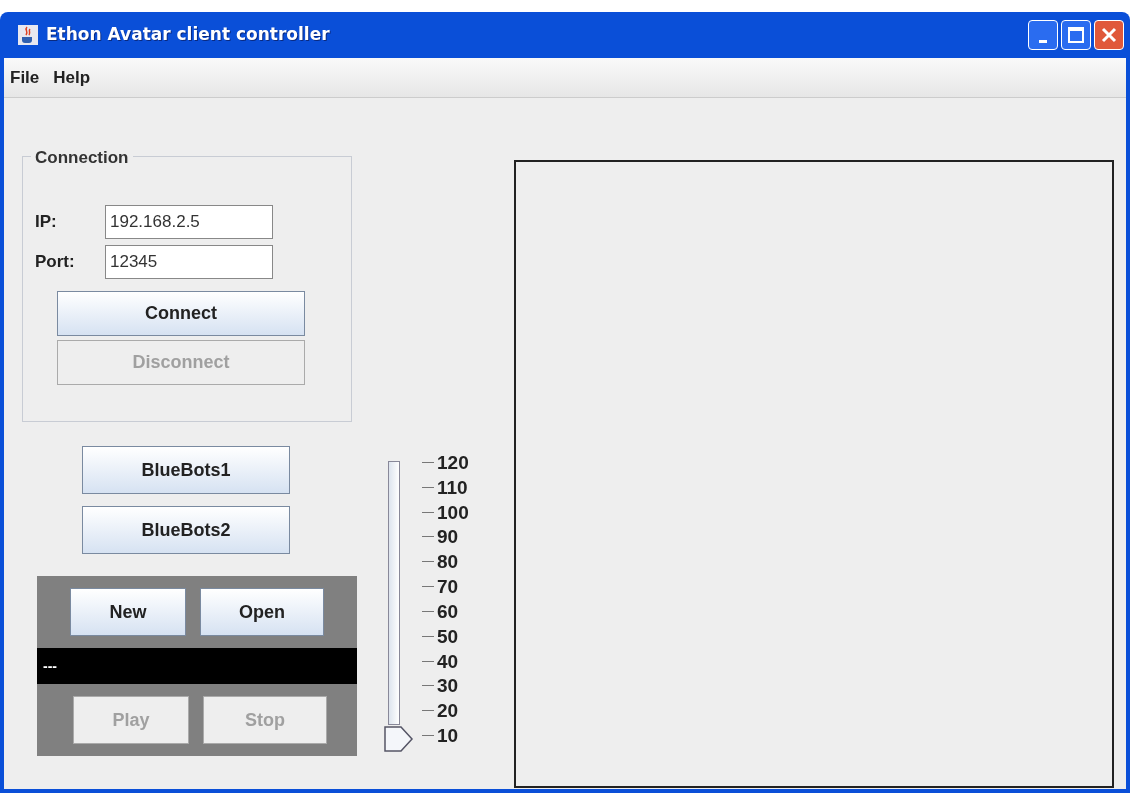  Describe the element at coordinates (25, 77) in the screenshot. I see `menu-item: File` at that location.